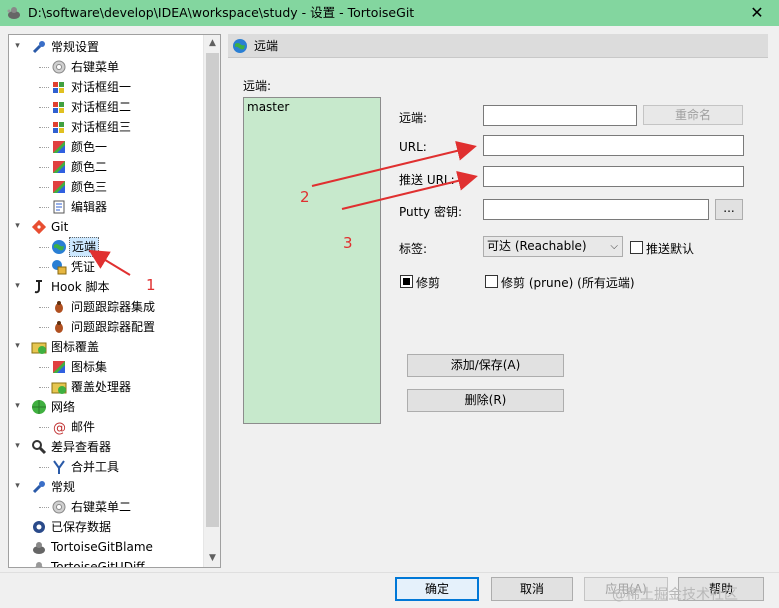 The height and width of the screenshot is (608, 779). I want to click on tree-item: ▾ 差异查看器, so click(104, 447).